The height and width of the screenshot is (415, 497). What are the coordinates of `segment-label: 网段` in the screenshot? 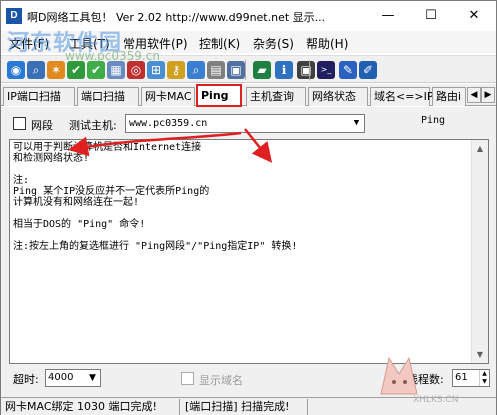 It's located at (42, 125).